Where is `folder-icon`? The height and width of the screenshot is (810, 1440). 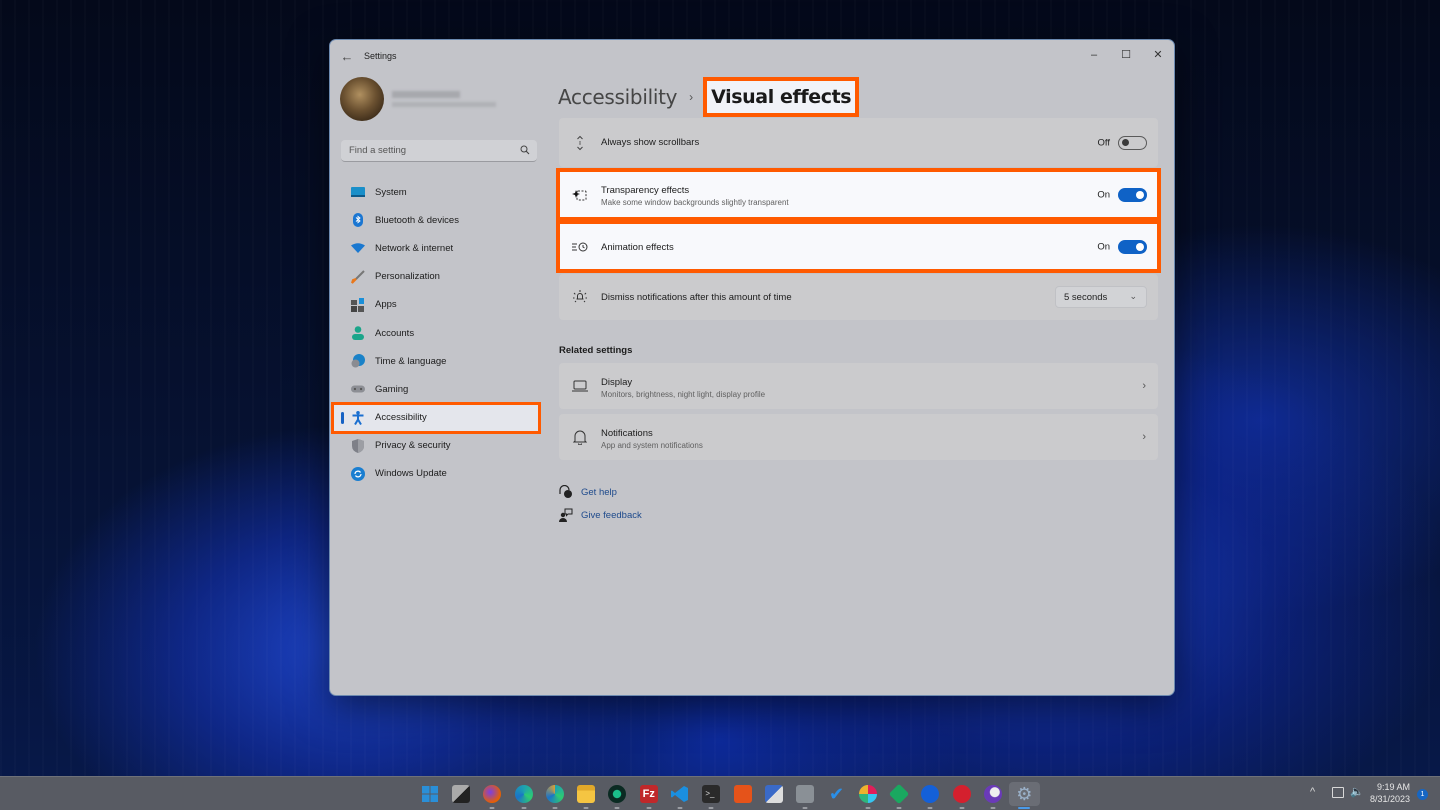 folder-icon is located at coordinates (586, 794).